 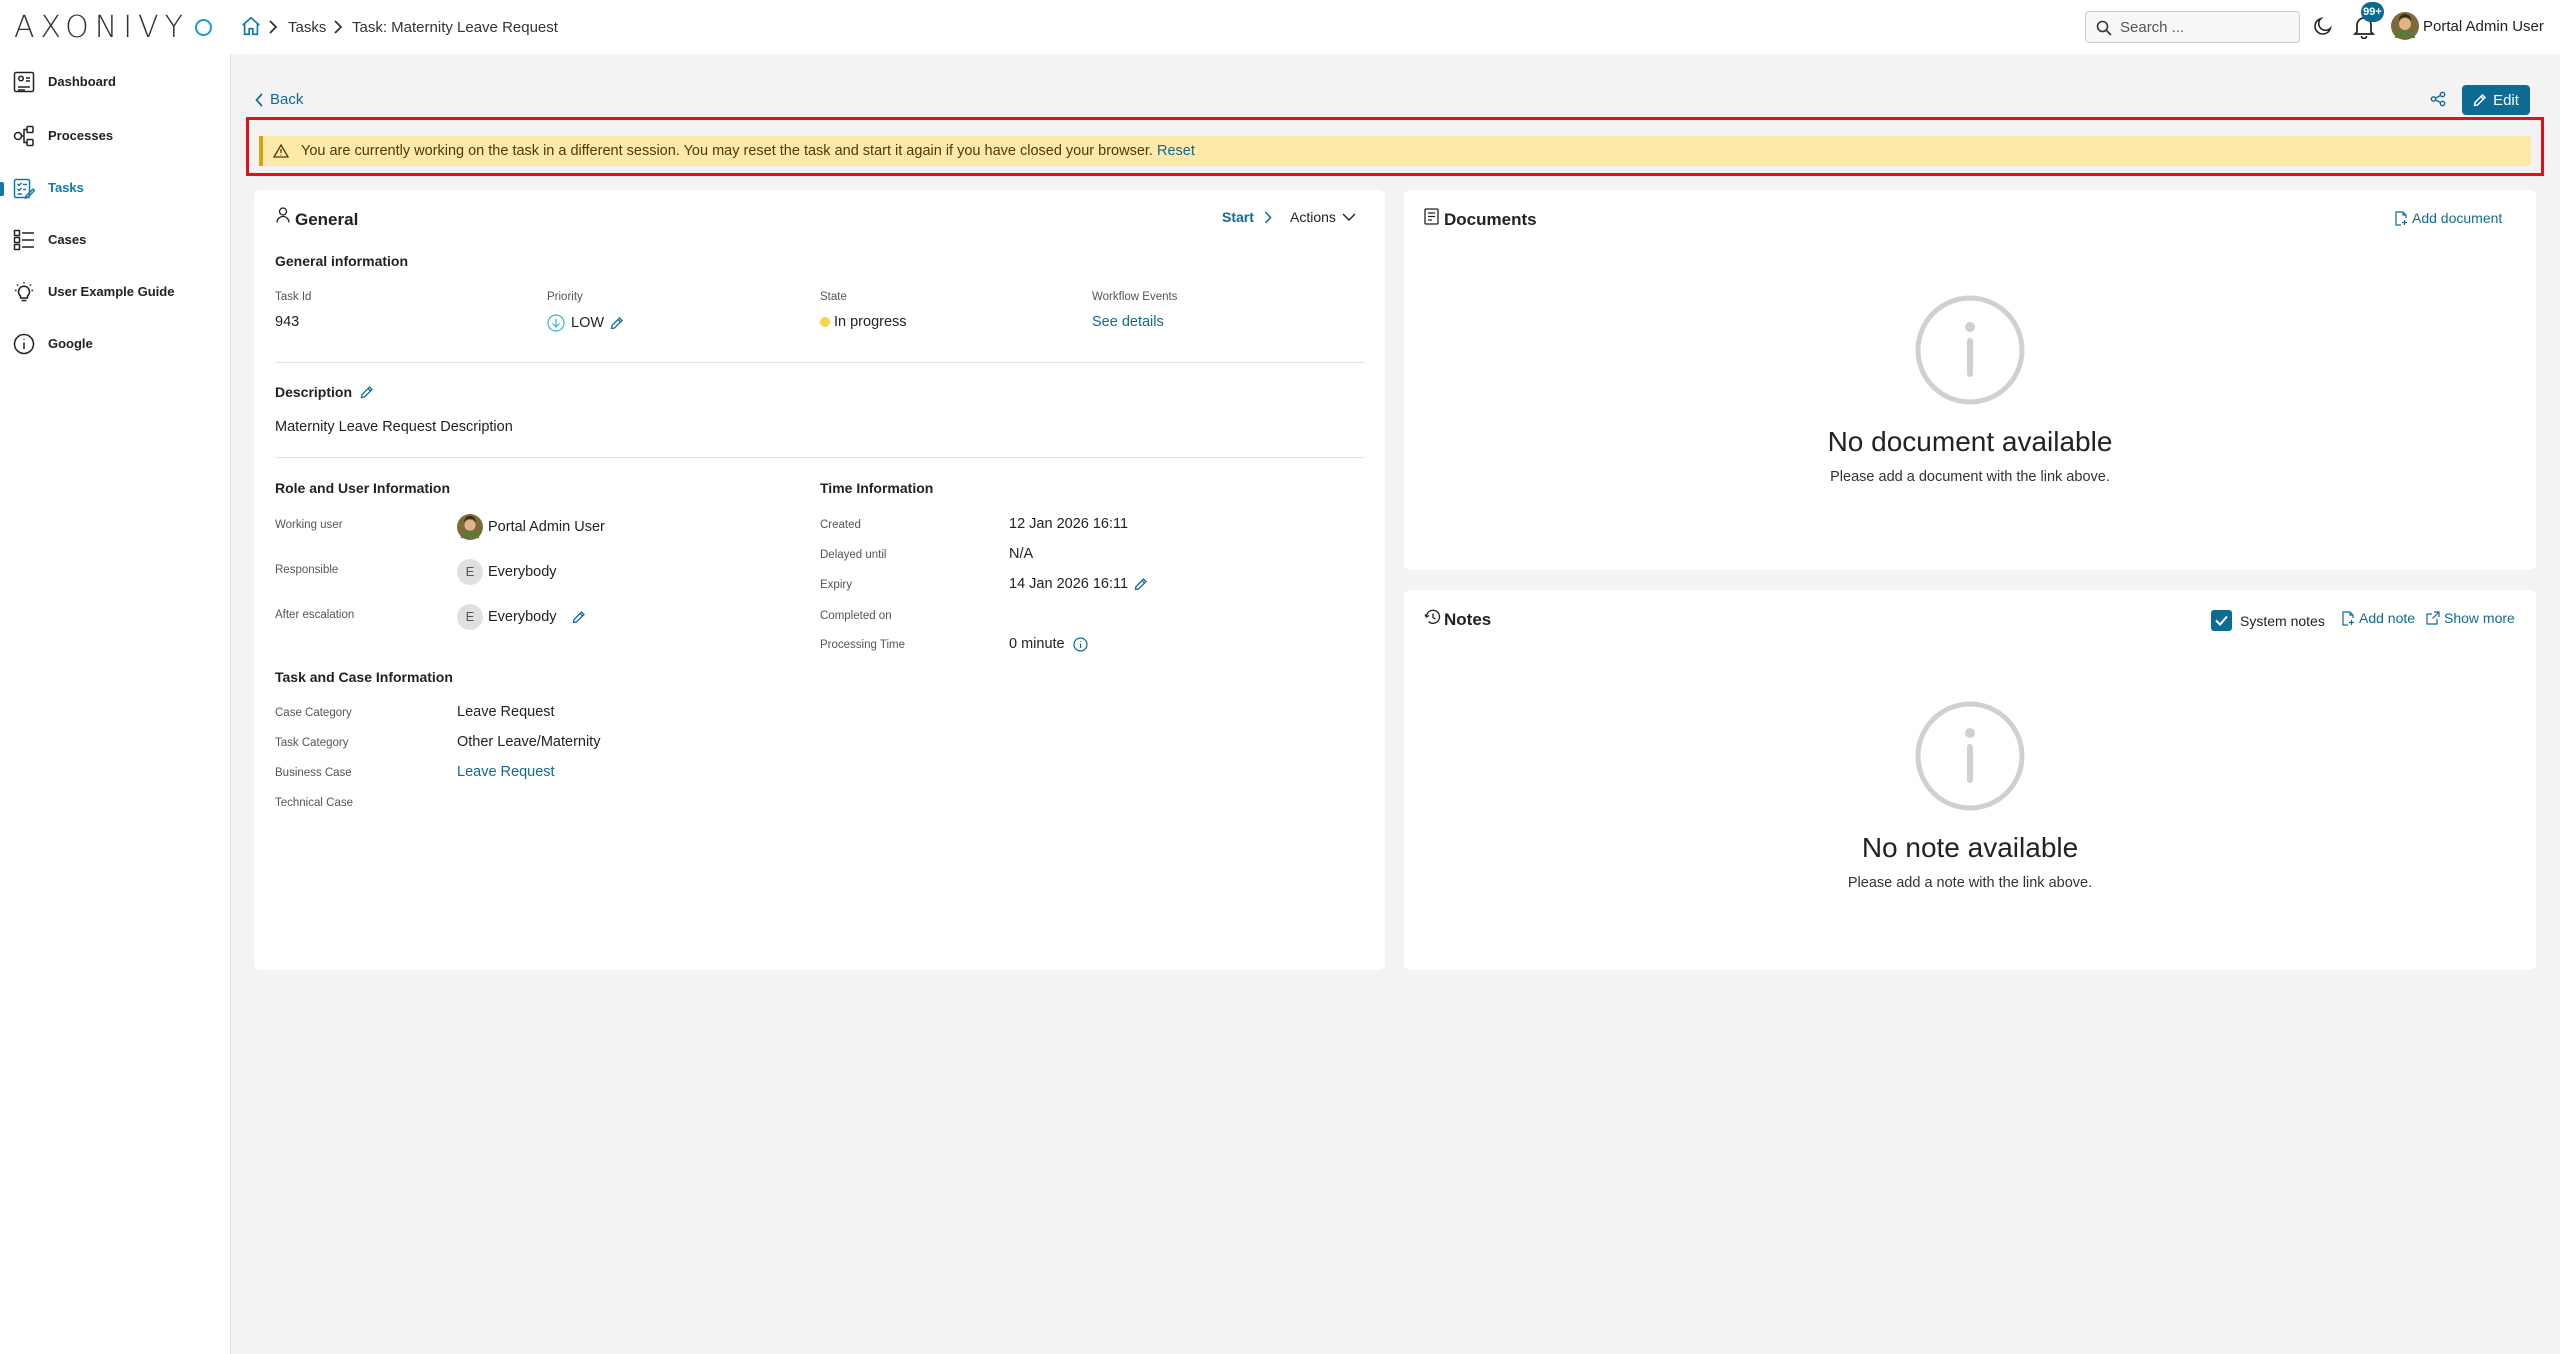 I want to click on processes-icon, so click(x=24, y=136).